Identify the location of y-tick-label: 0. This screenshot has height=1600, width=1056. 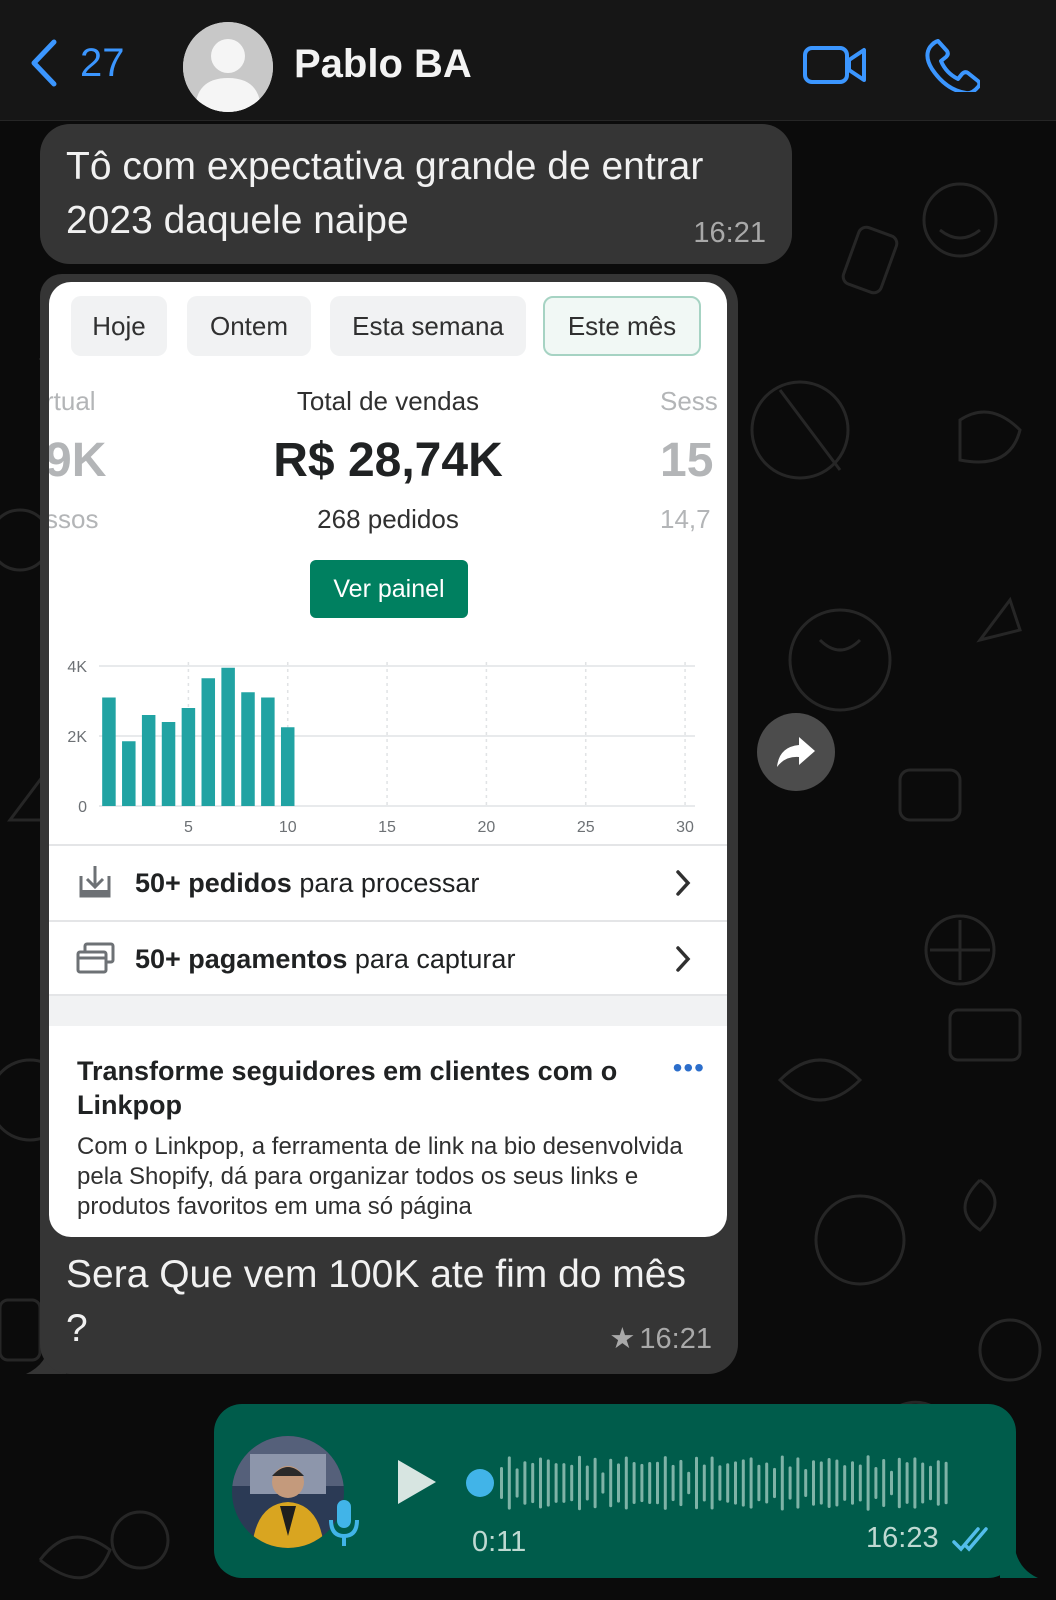
(82, 807).